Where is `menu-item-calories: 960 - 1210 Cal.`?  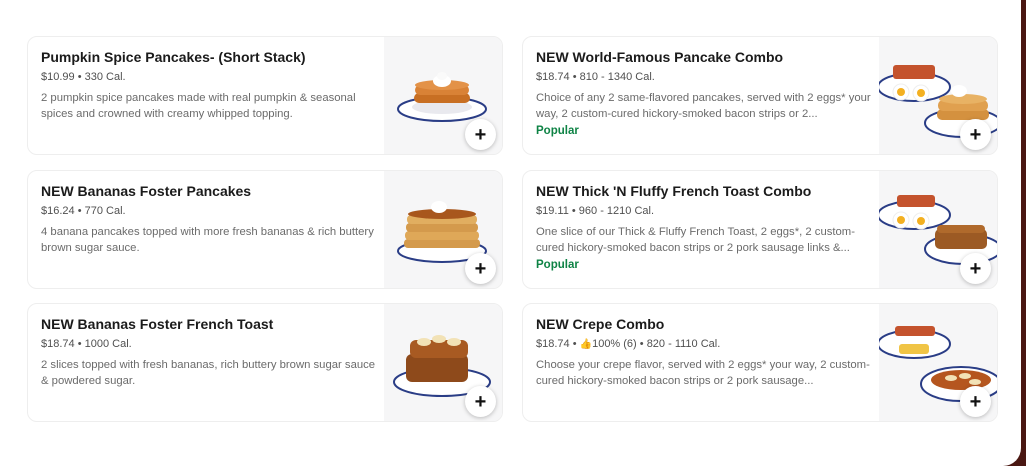
menu-item-calories: 960 - 1210 Cal. is located at coordinates (616, 211).